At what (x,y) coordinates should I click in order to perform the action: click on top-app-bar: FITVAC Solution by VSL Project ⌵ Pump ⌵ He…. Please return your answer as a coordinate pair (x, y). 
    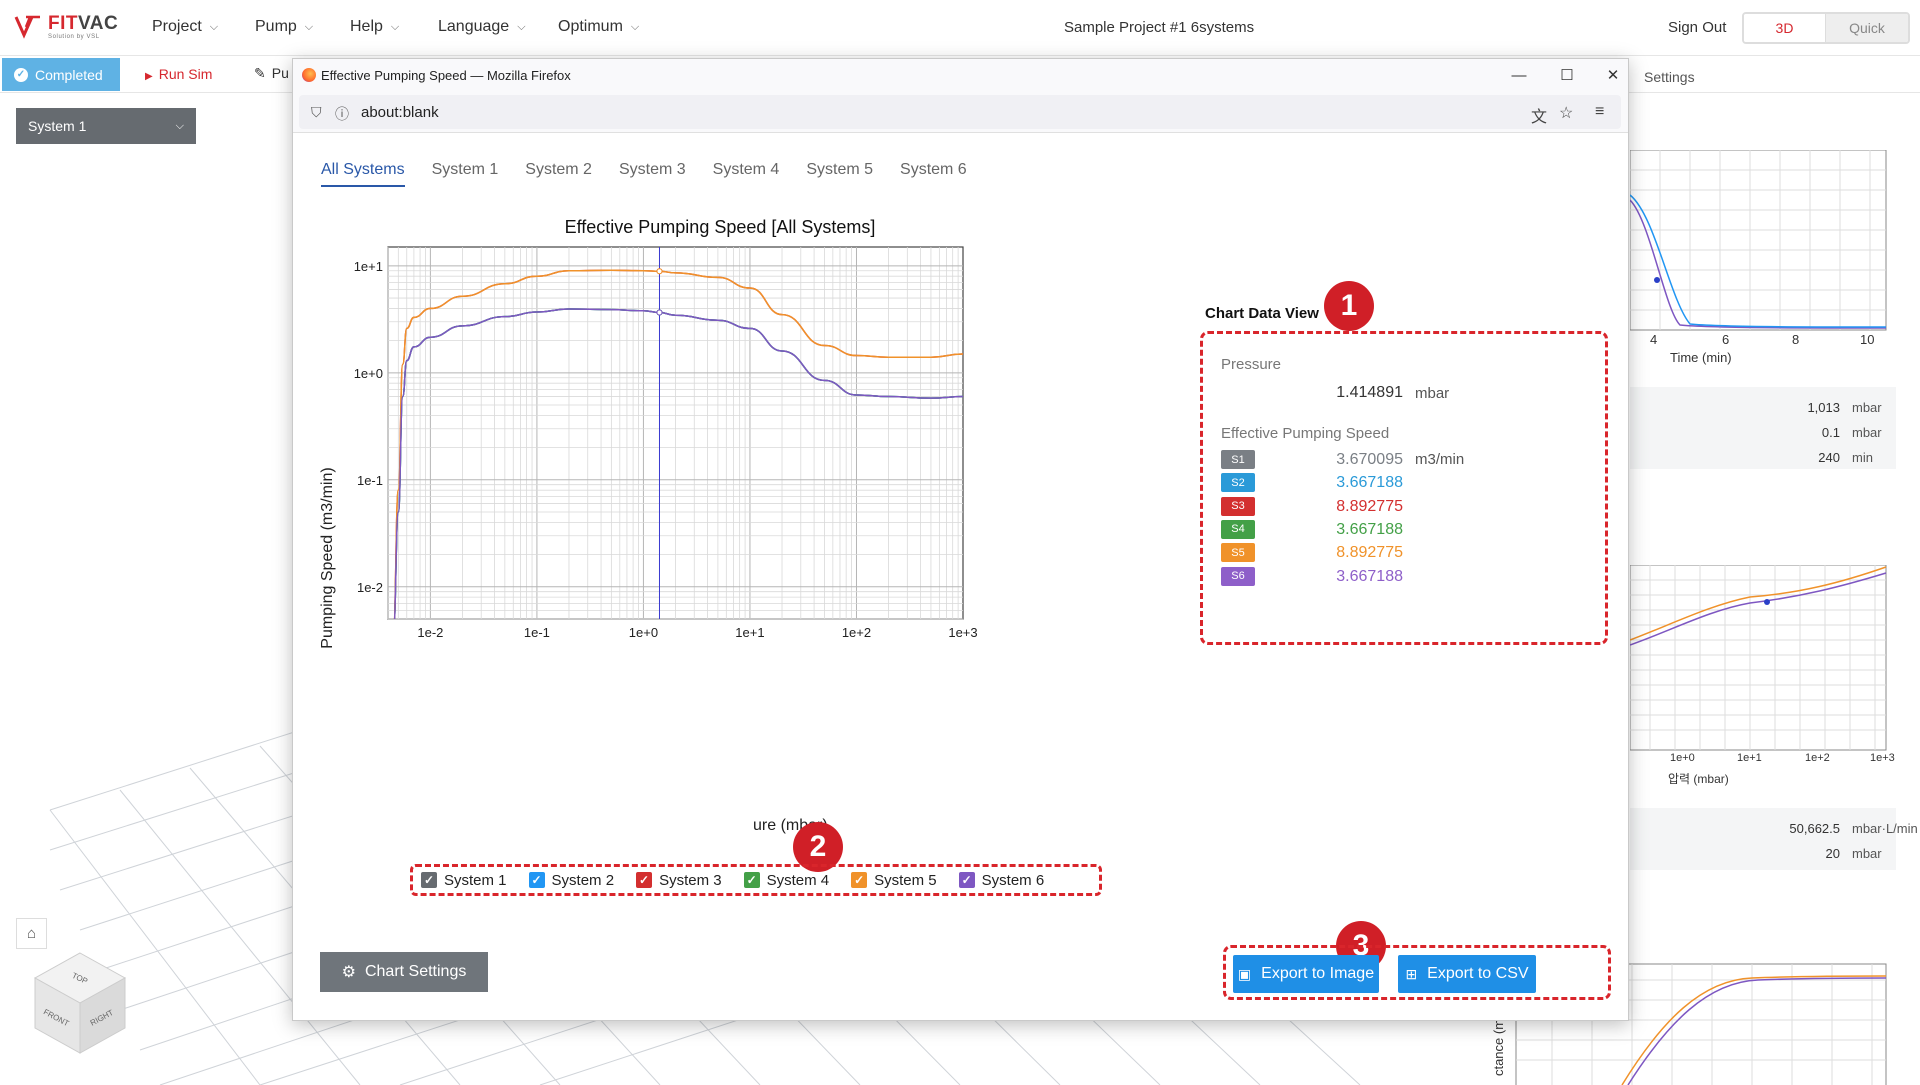
    Looking at the image, I should click on (960, 28).